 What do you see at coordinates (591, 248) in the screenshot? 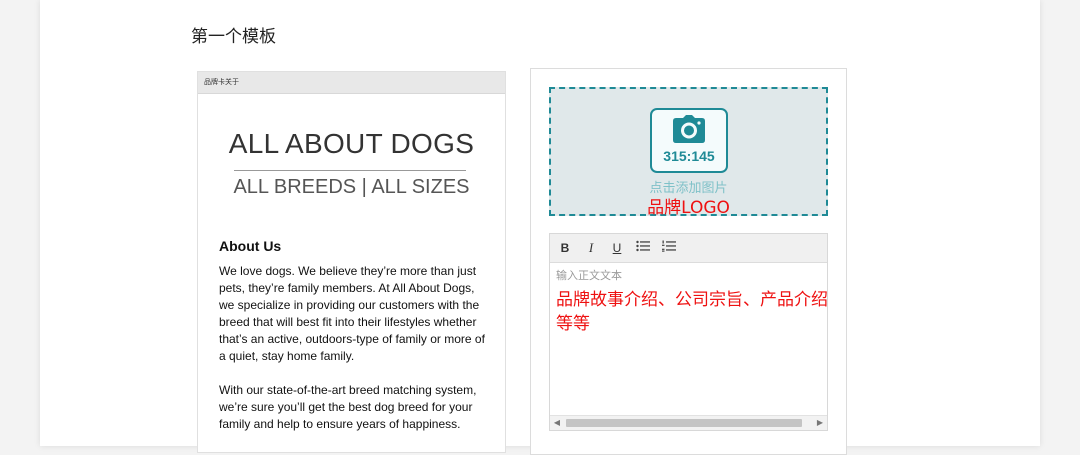
I see `italic-button: I` at bounding box center [591, 248].